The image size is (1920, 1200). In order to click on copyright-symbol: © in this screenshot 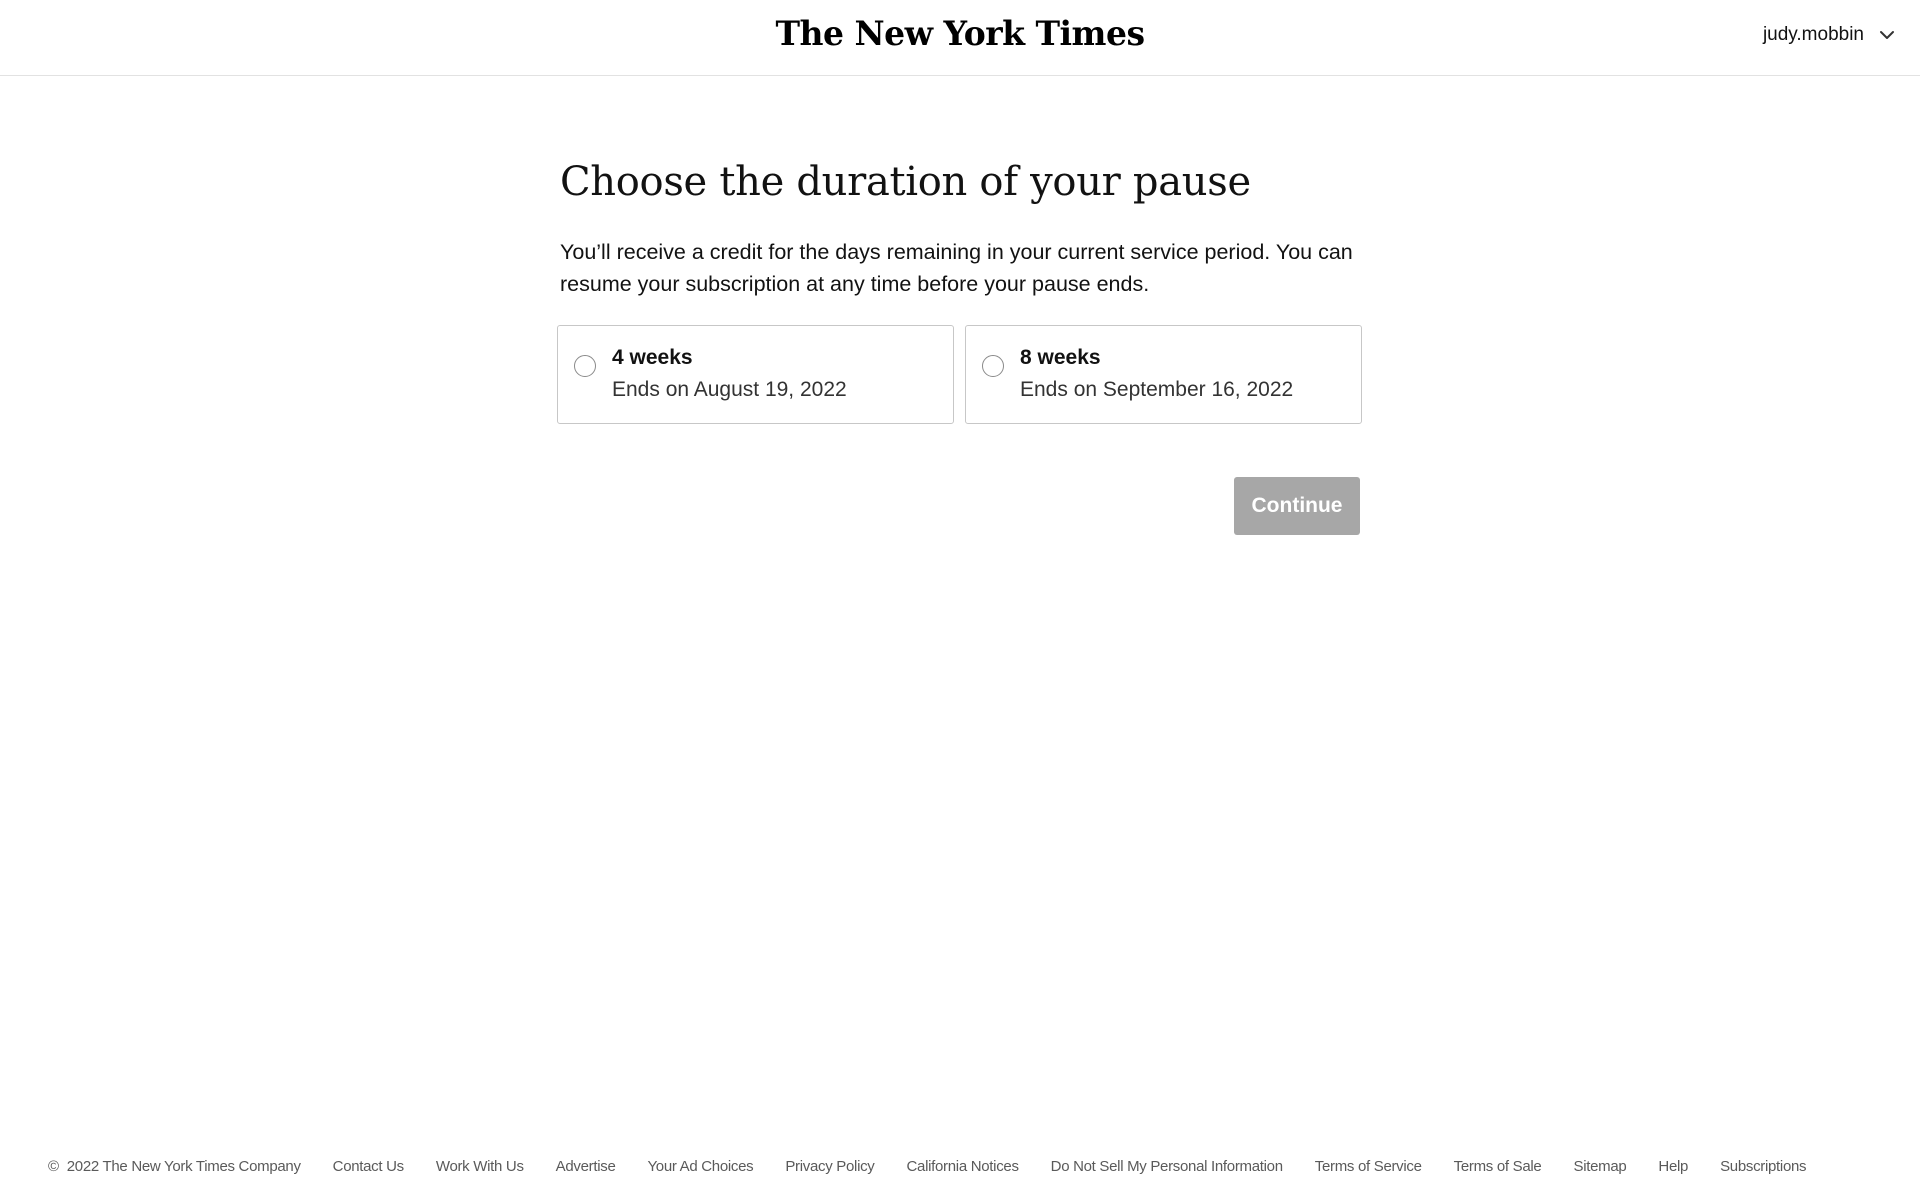, I will do `click(53, 1166)`.